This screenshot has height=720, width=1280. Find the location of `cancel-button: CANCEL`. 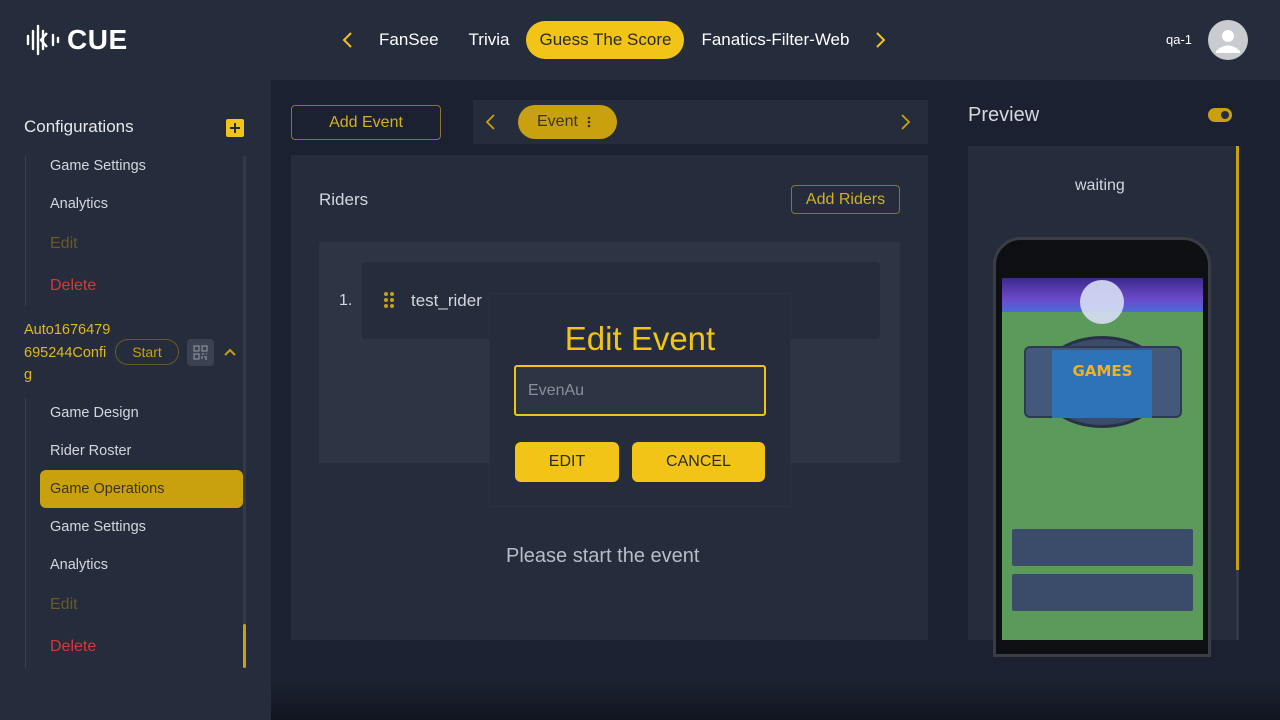

cancel-button: CANCEL is located at coordinates (698, 462).